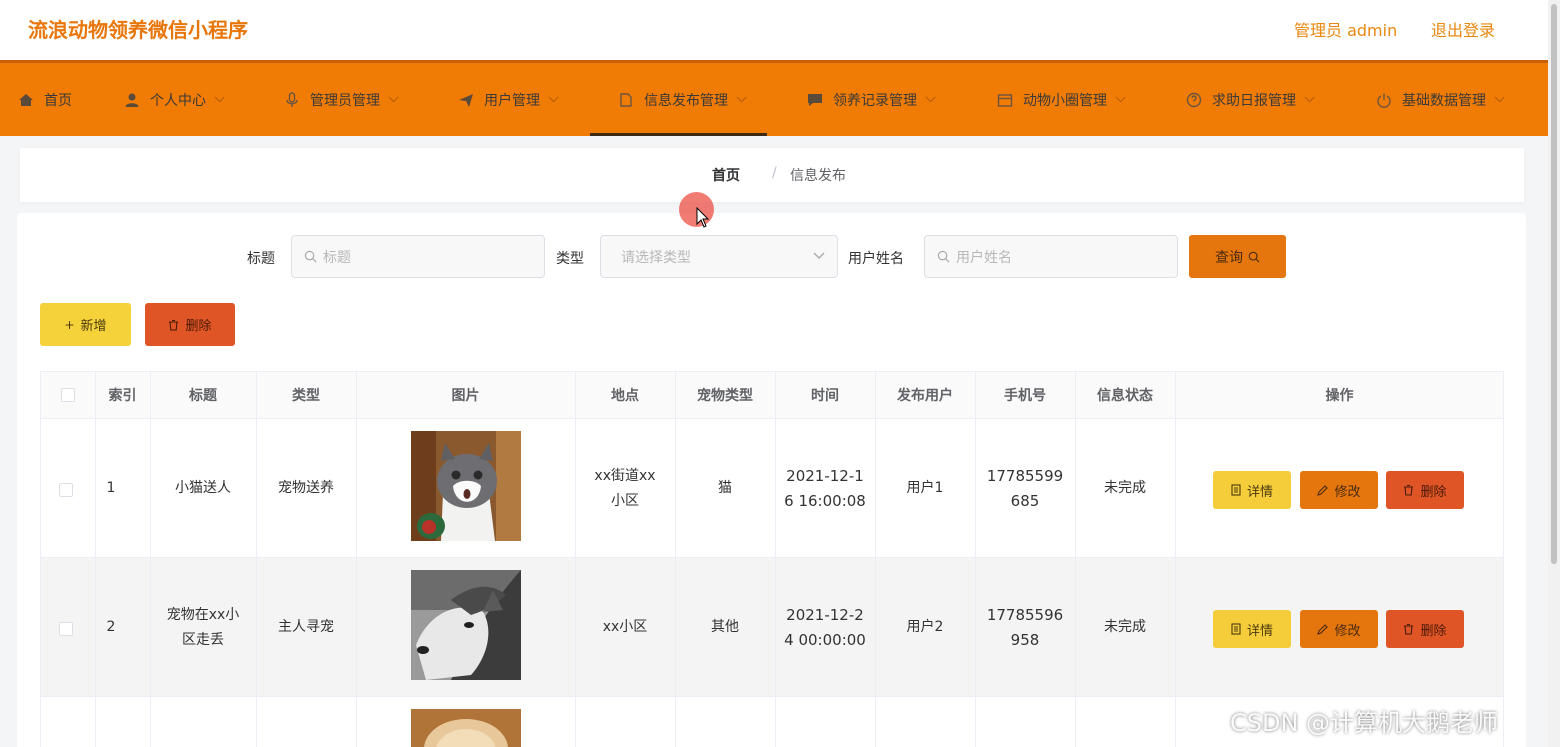 The image size is (1560, 747). Describe the element at coordinates (132, 100) in the screenshot. I see `user-icon` at that location.